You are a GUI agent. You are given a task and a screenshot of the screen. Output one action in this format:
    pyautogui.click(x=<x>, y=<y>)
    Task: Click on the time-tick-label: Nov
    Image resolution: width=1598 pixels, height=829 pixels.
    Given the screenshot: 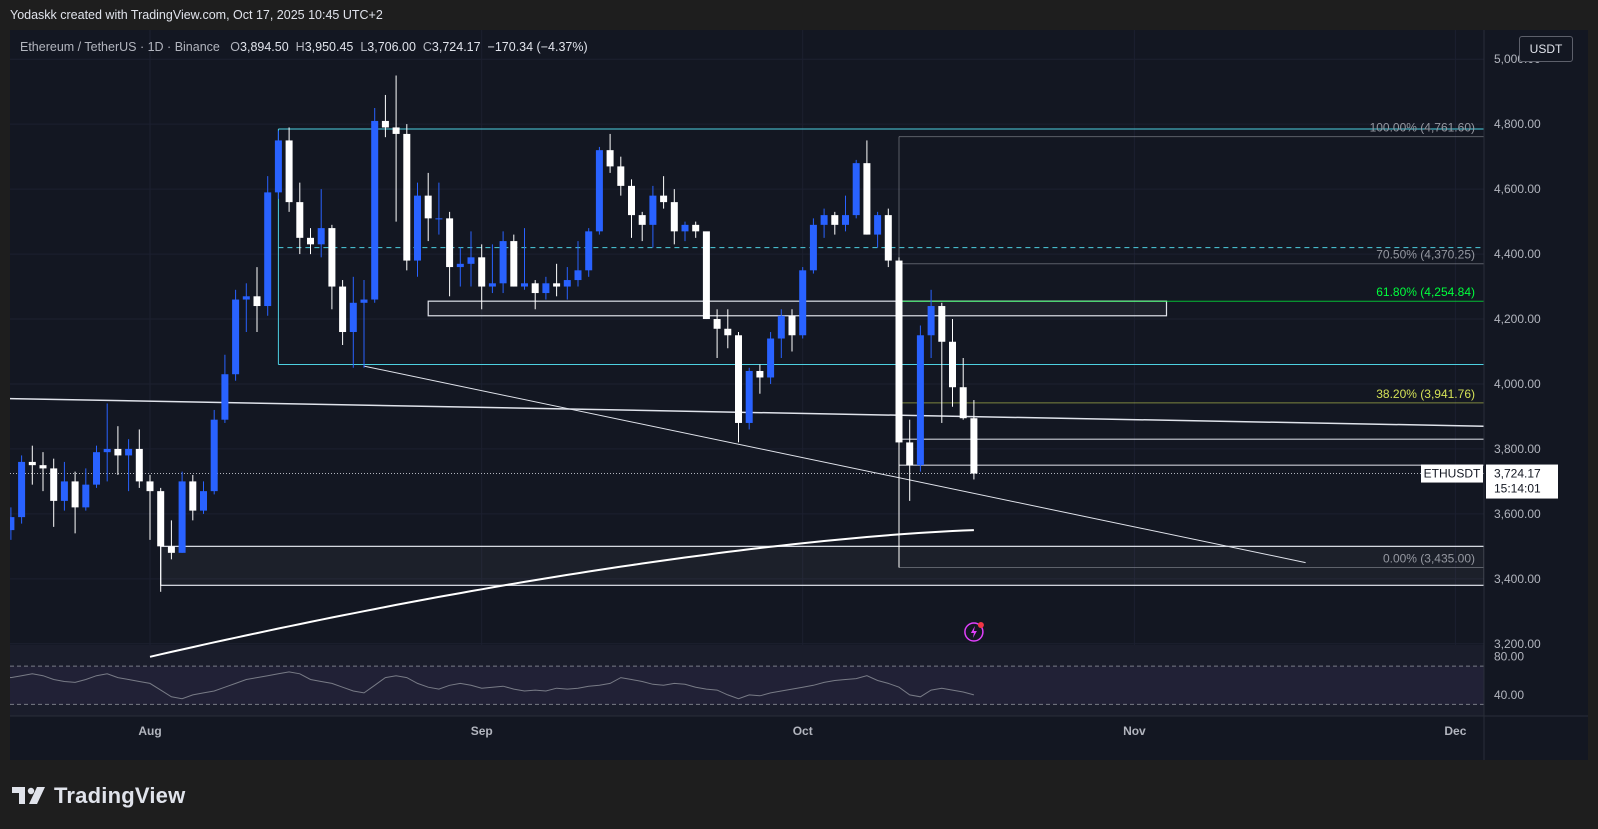 What is the action you would take?
    pyautogui.click(x=1134, y=731)
    